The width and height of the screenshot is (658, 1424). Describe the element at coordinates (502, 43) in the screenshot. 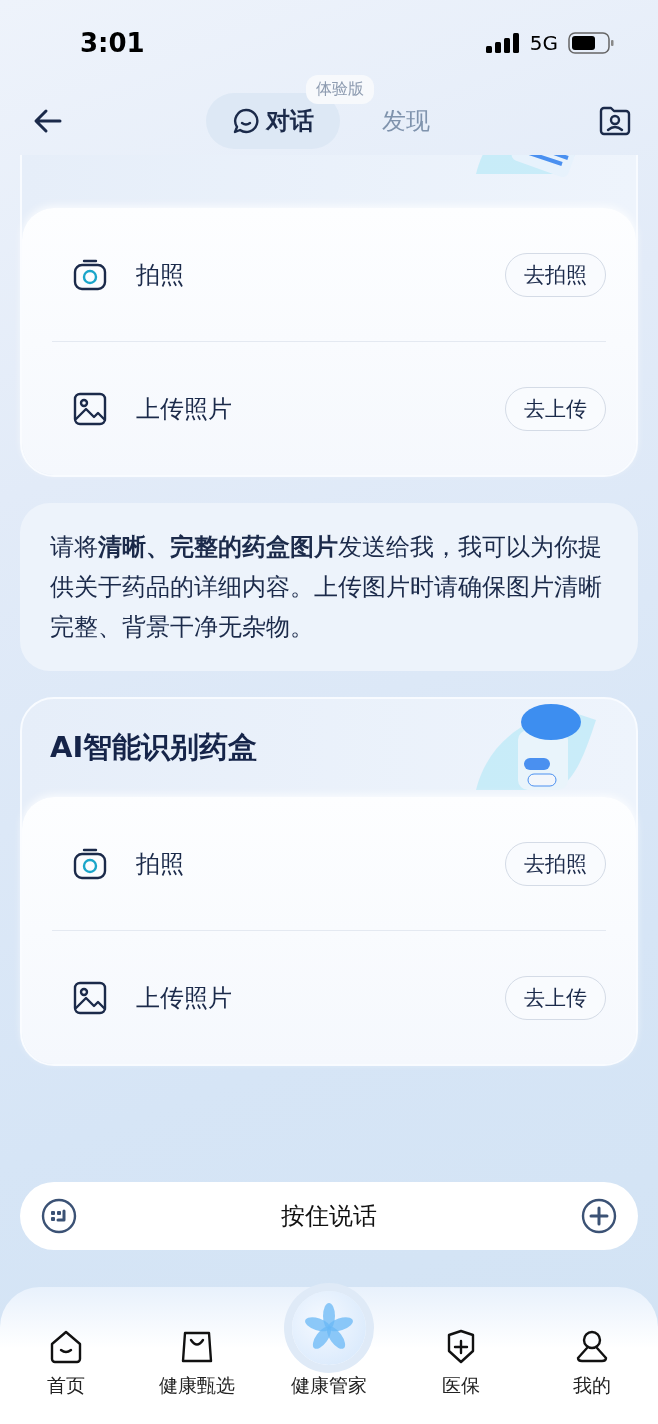

I see `signal-icon` at that location.